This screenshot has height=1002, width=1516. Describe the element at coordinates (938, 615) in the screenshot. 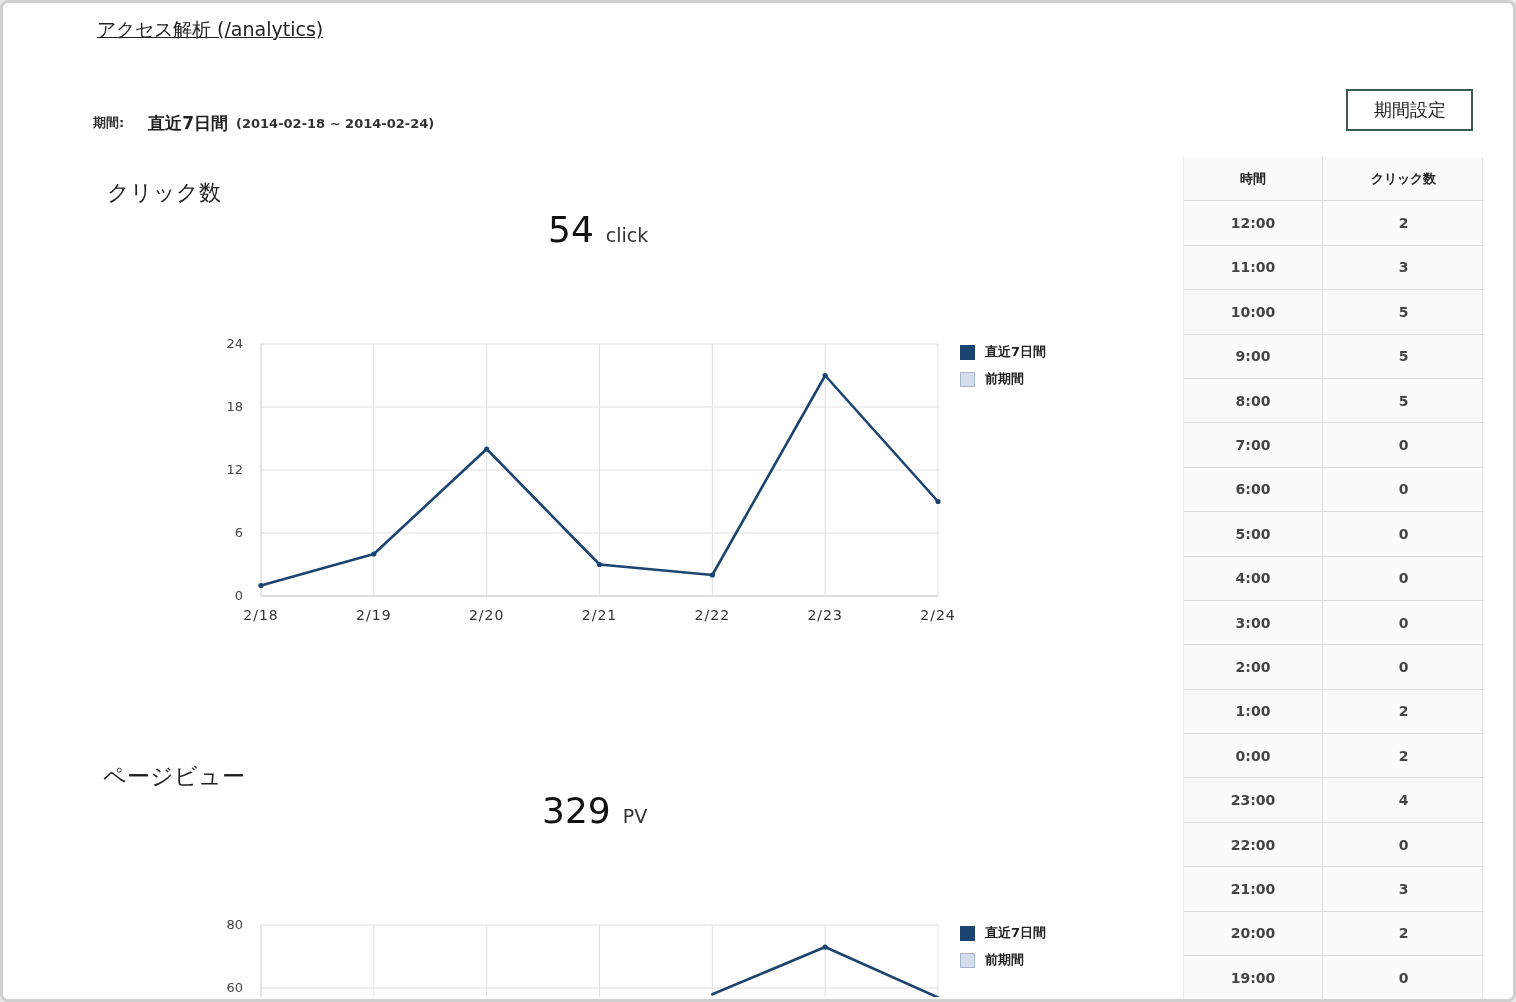

I see `x-axis-label: 2/24` at that location.